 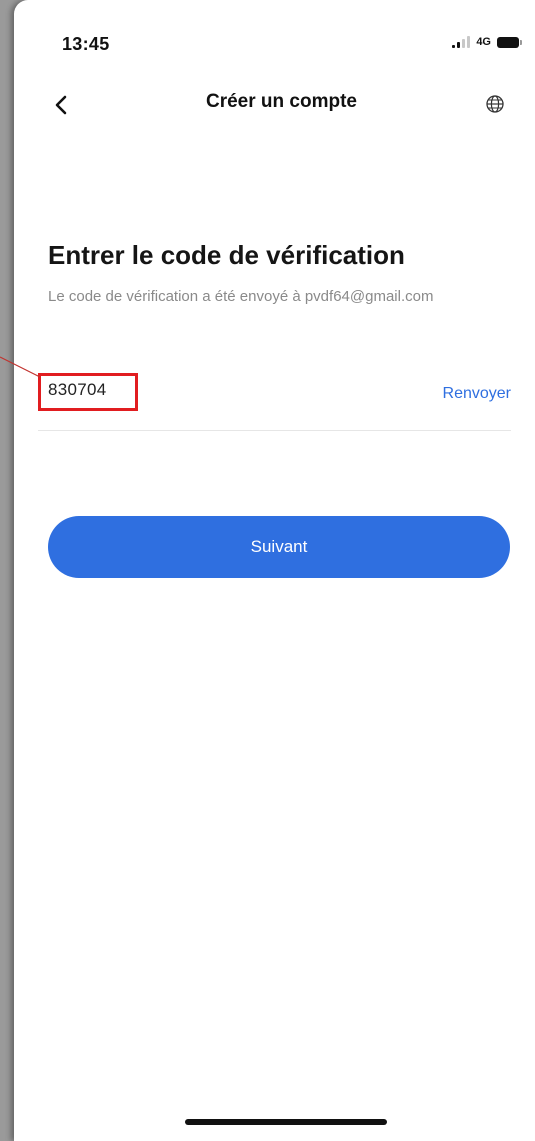 I want to click on home-indicator, so click(x=286, y=1122).